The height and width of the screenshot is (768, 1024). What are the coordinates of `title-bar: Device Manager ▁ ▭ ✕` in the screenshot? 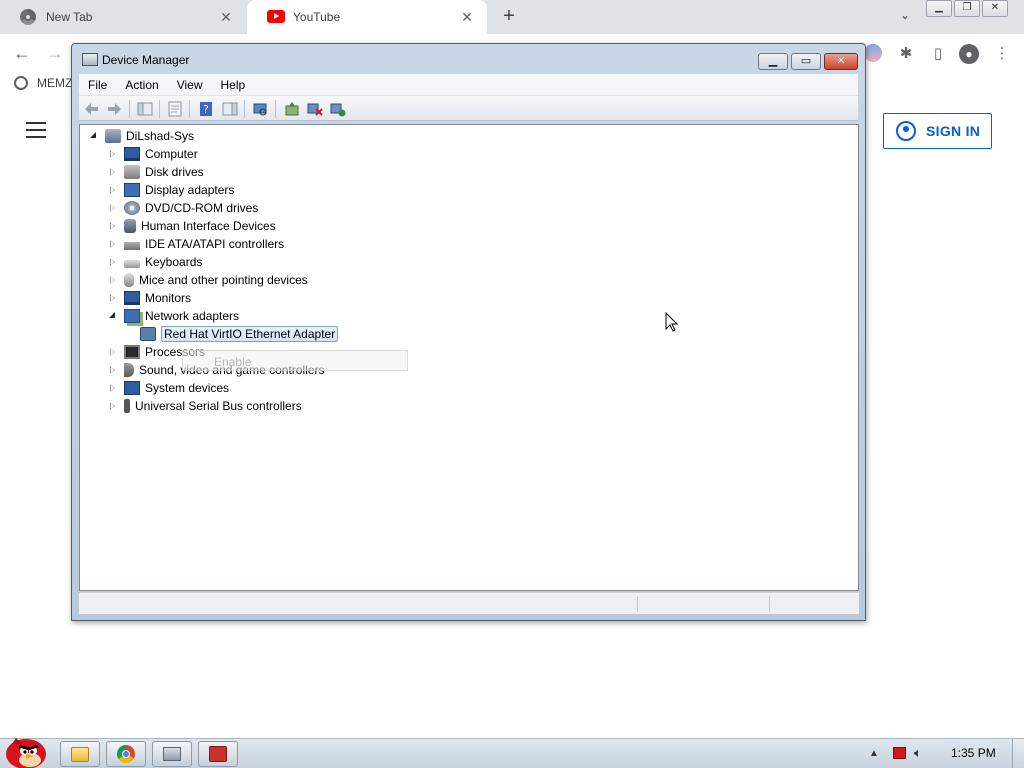 It's located at (468, 59).